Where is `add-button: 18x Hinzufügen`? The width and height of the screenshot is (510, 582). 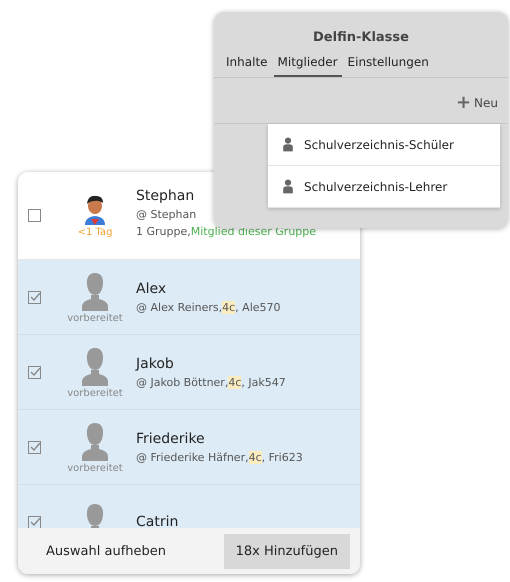
add-button: 18x Hinzufügen is located at coordinates (287, 551).